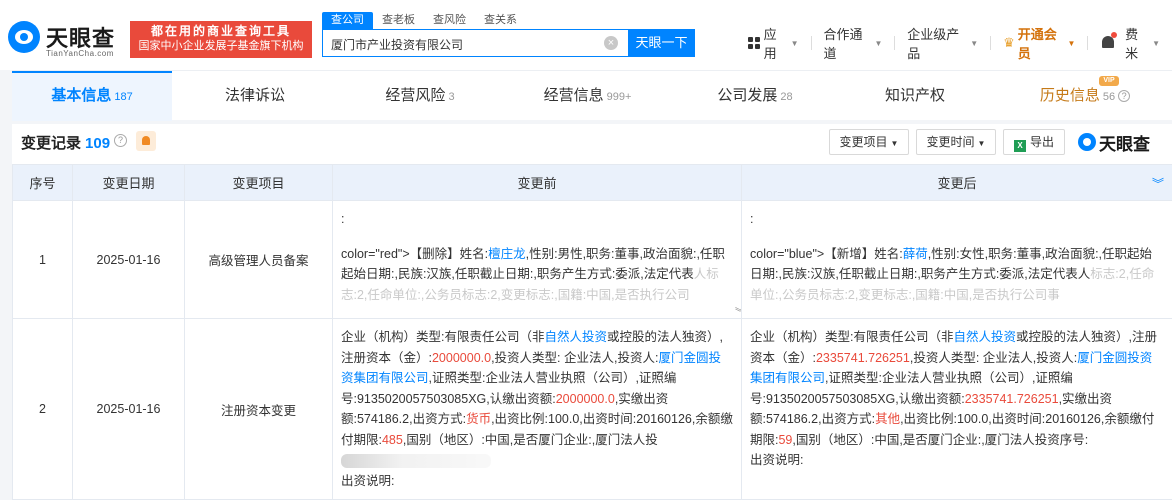  I want to click on slogan-line-2: 国家中小企业发展子基金旗下机构, so click(221, 46).